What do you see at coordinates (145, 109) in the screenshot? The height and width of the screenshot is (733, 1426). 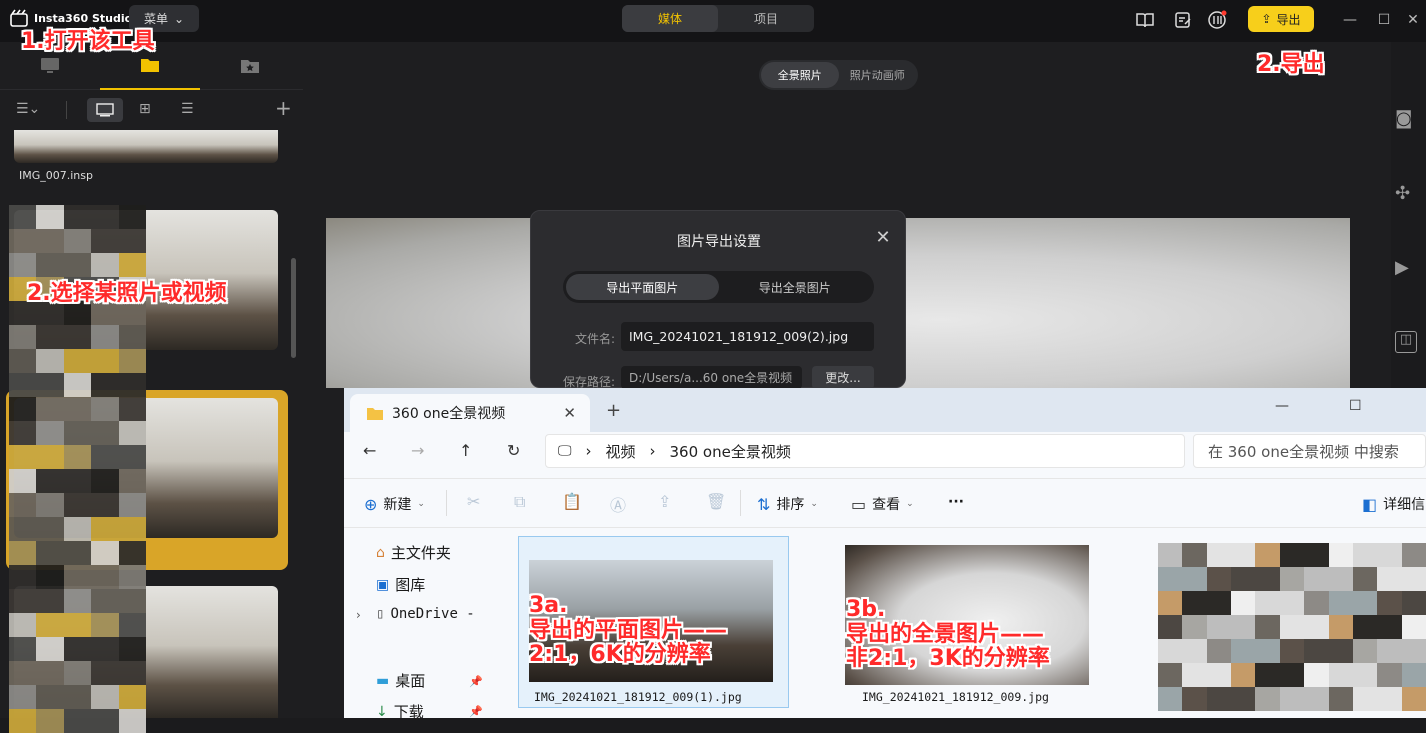 I see `grid-view-icon: ⊞` at bounding box center [145, 109].